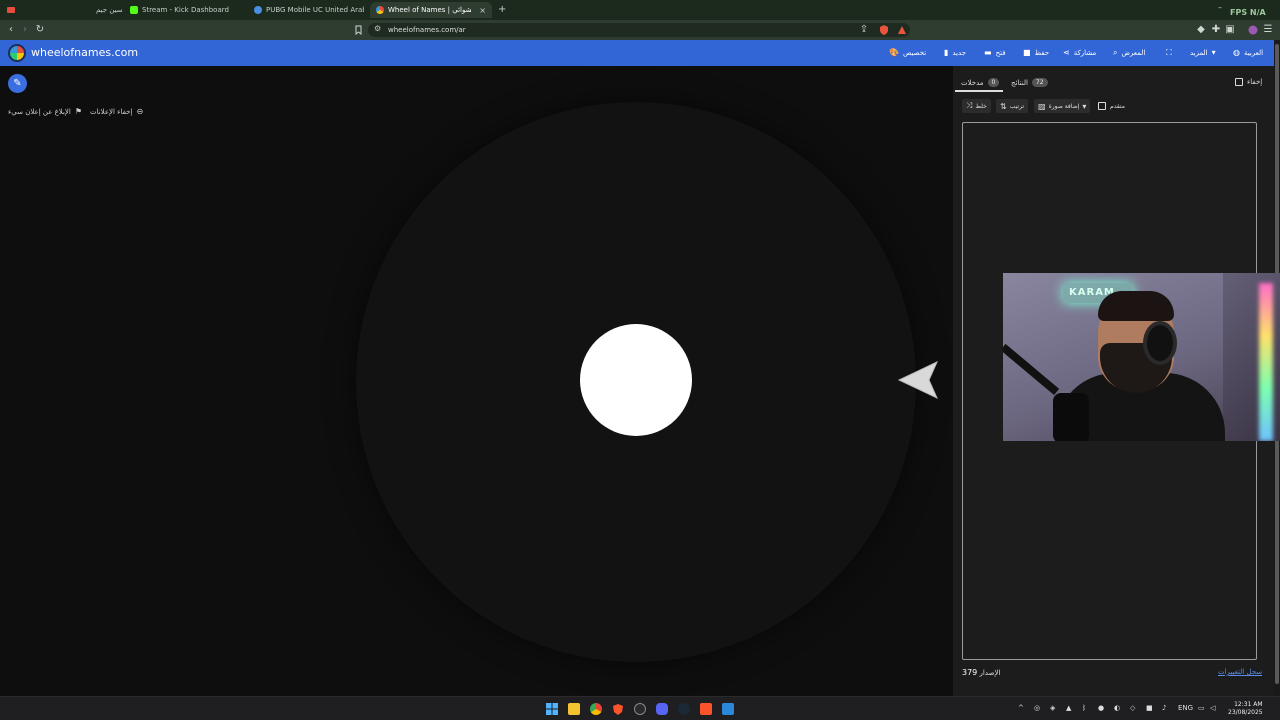 This screenshot has height=720, width=1280. Describe the element at coordinates (1003, 106) in the screenshot. I see `sort-icon: ⇅` at that location.